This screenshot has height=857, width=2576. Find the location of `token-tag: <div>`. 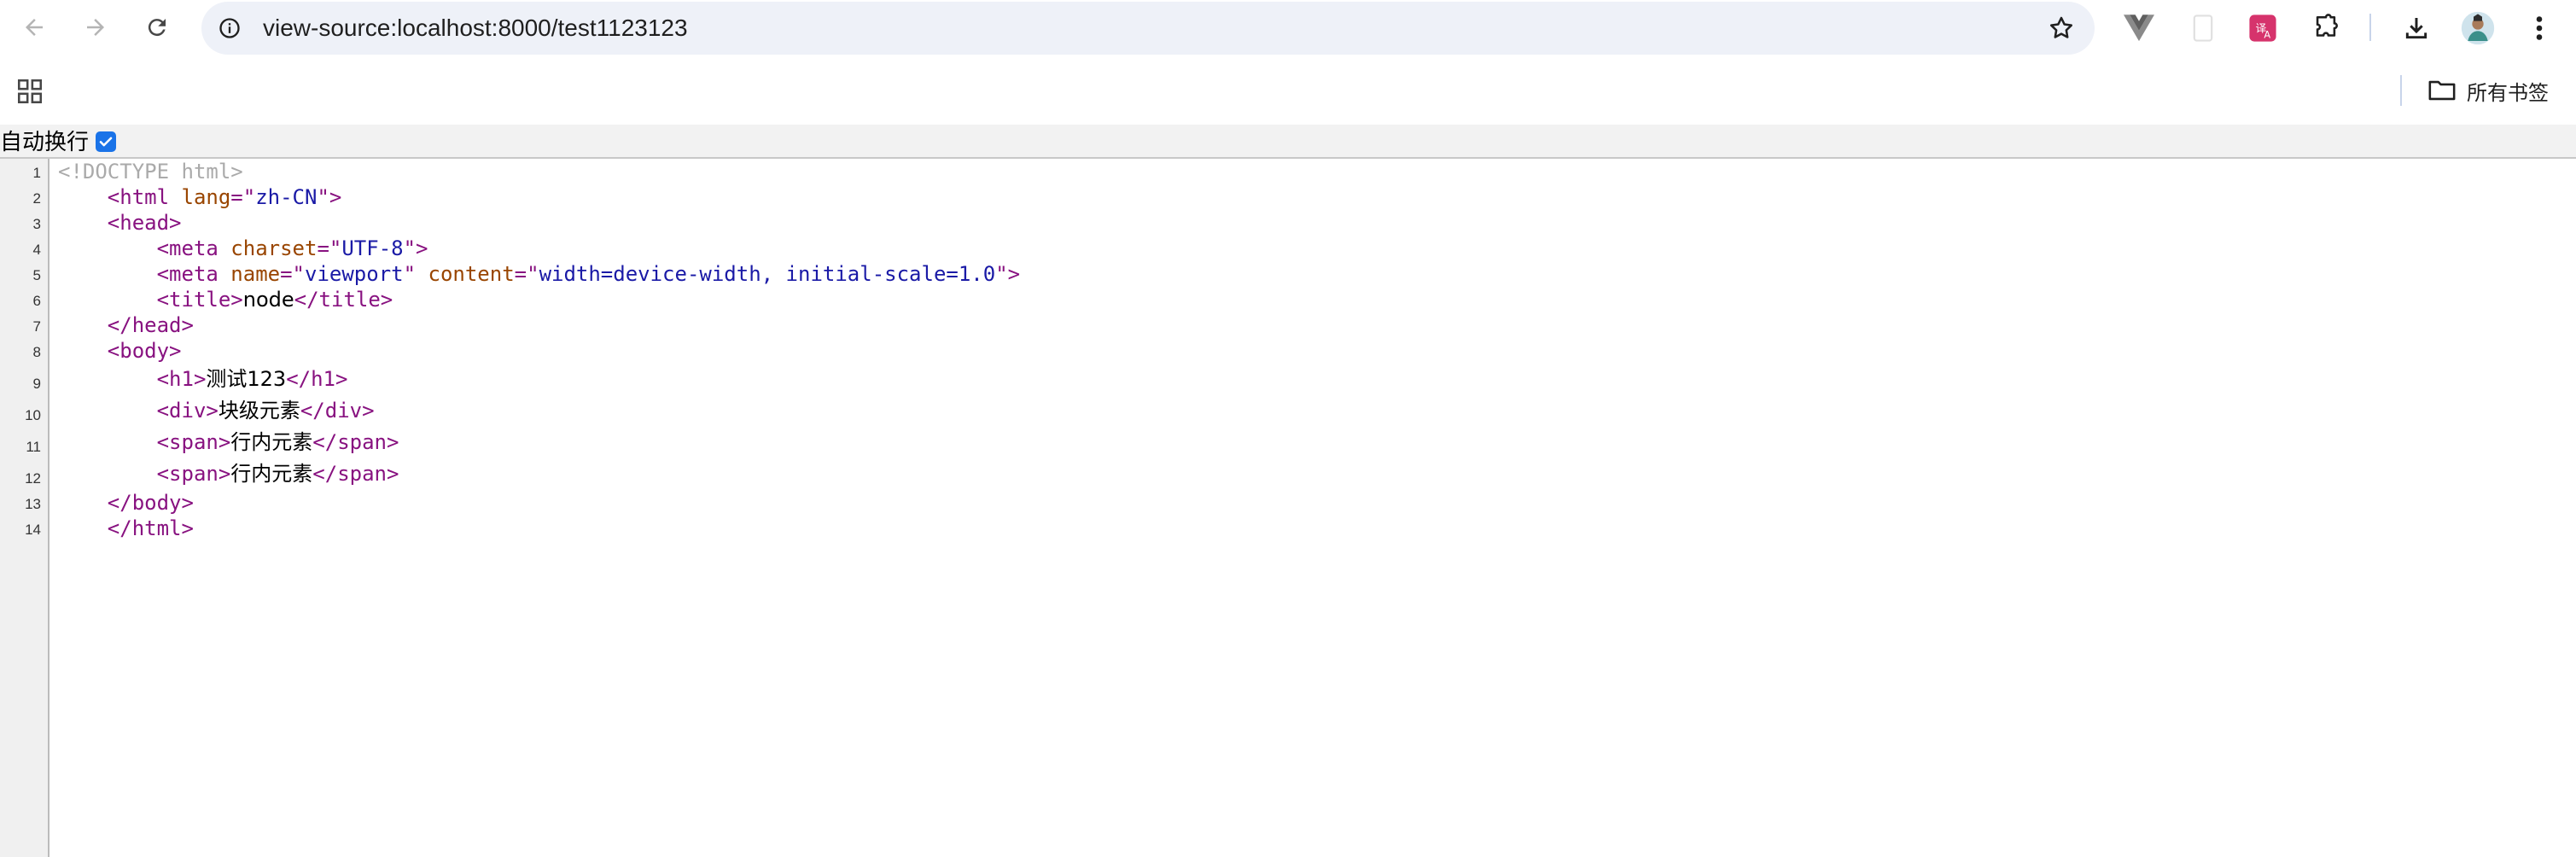

token-tag: <div> is located at coordinates (187, 411).